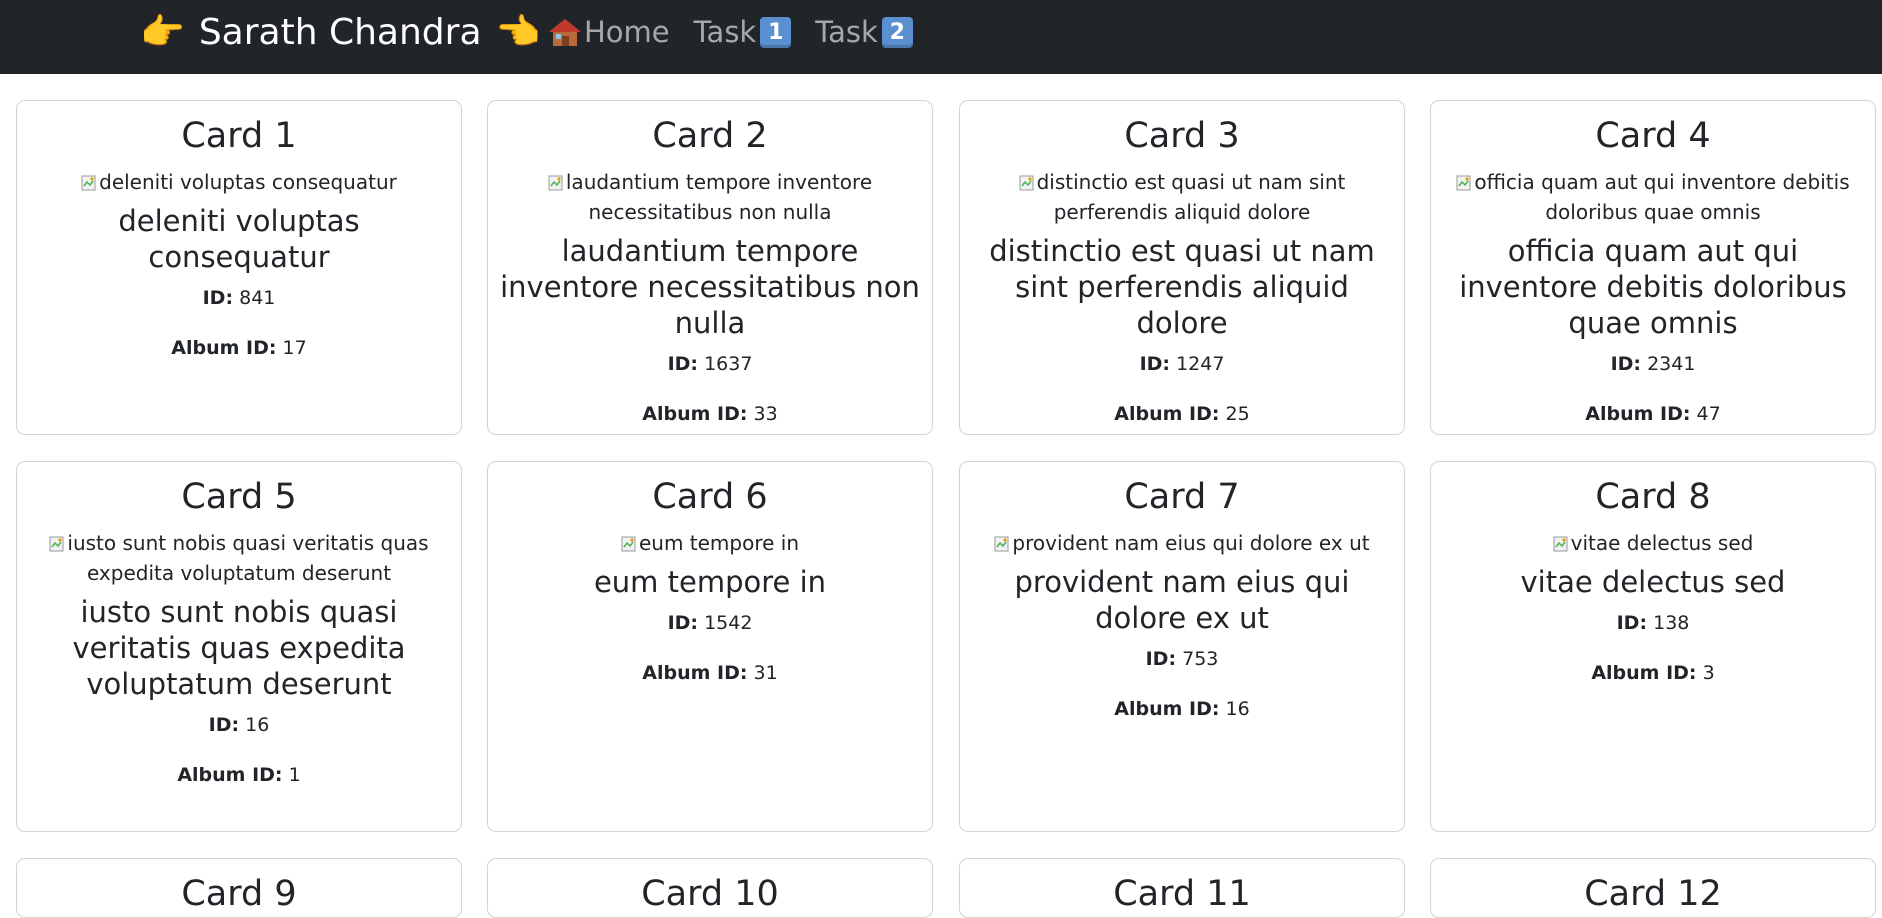 The image size is (1882, 918). I want to click on album-id-value: 31, so click(765, 673).